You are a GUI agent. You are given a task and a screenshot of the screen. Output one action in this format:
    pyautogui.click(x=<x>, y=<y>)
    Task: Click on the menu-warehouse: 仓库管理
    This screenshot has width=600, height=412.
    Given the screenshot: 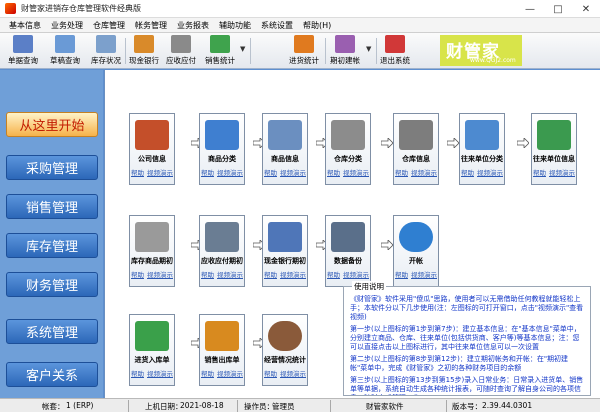 What is the action you would take?
    pyautogui.click(x=109, y=25)
    